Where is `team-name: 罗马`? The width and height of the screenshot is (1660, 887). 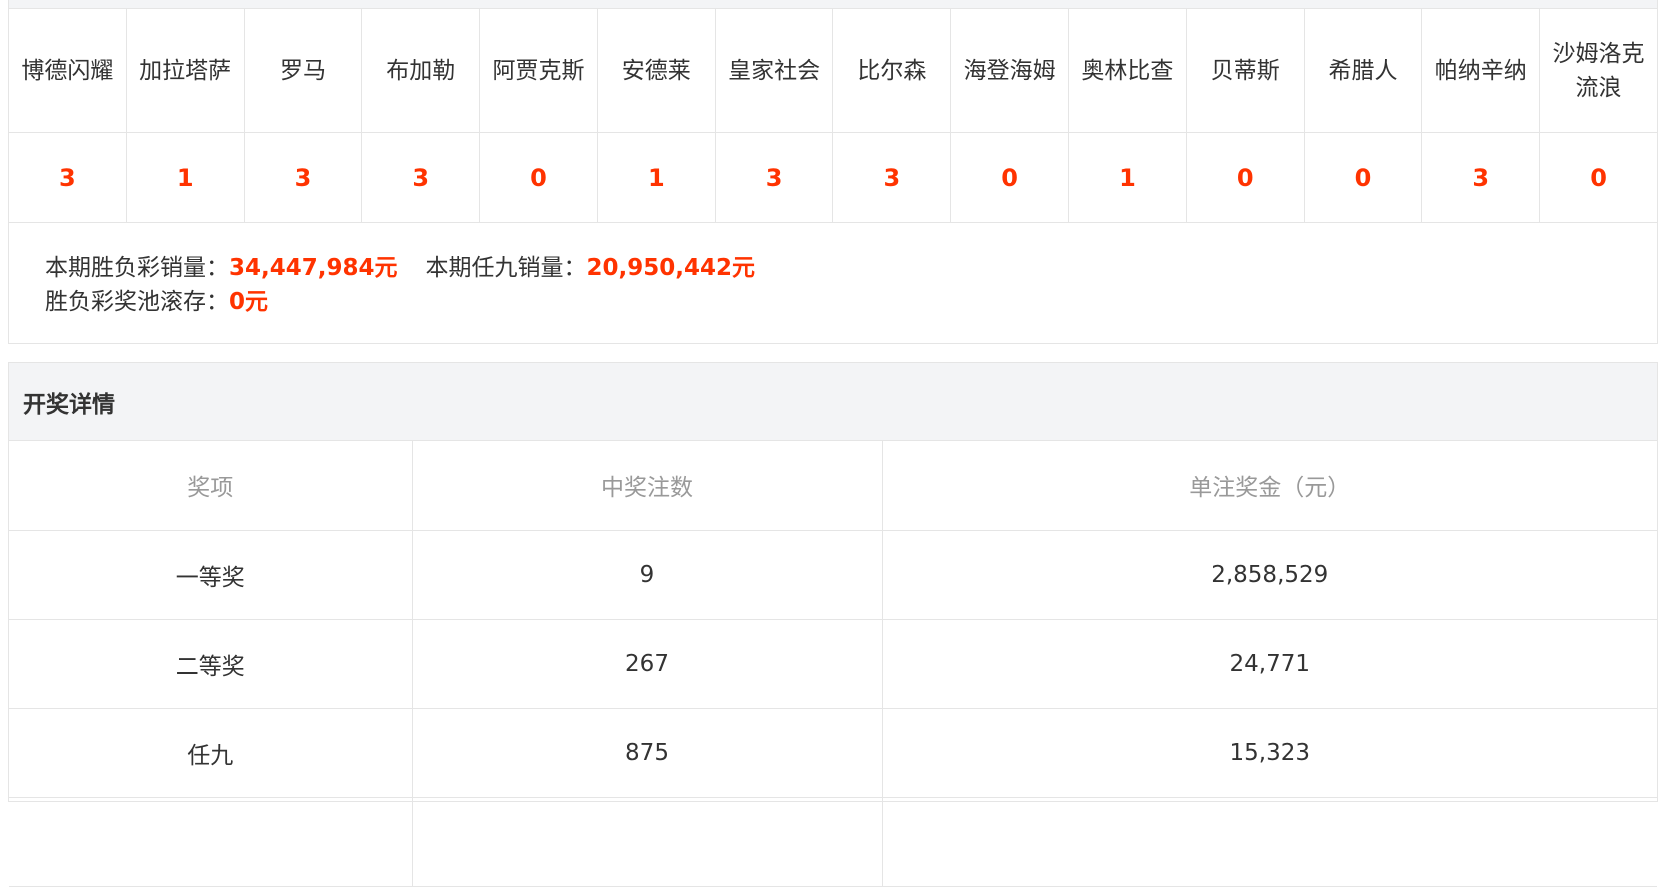
team-name: 罗马 is located at coordinates (302, 70).